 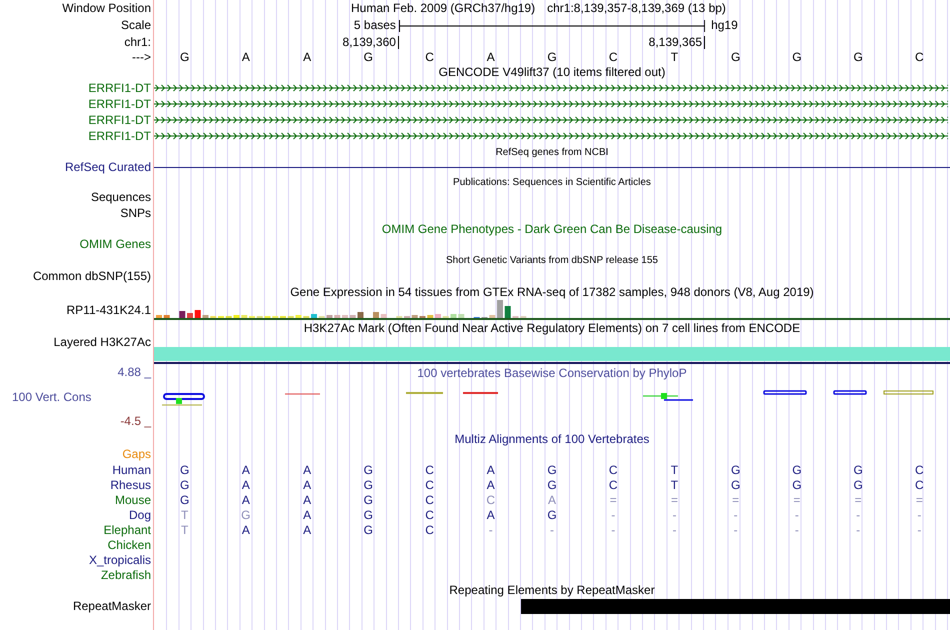 What do you see at coordinates (552, 229) in the screenshot?
I see `track-title: OMIM Gene Phenotypes - Dark Green Can Be Disease-causing` at bounding box center [552, 229].